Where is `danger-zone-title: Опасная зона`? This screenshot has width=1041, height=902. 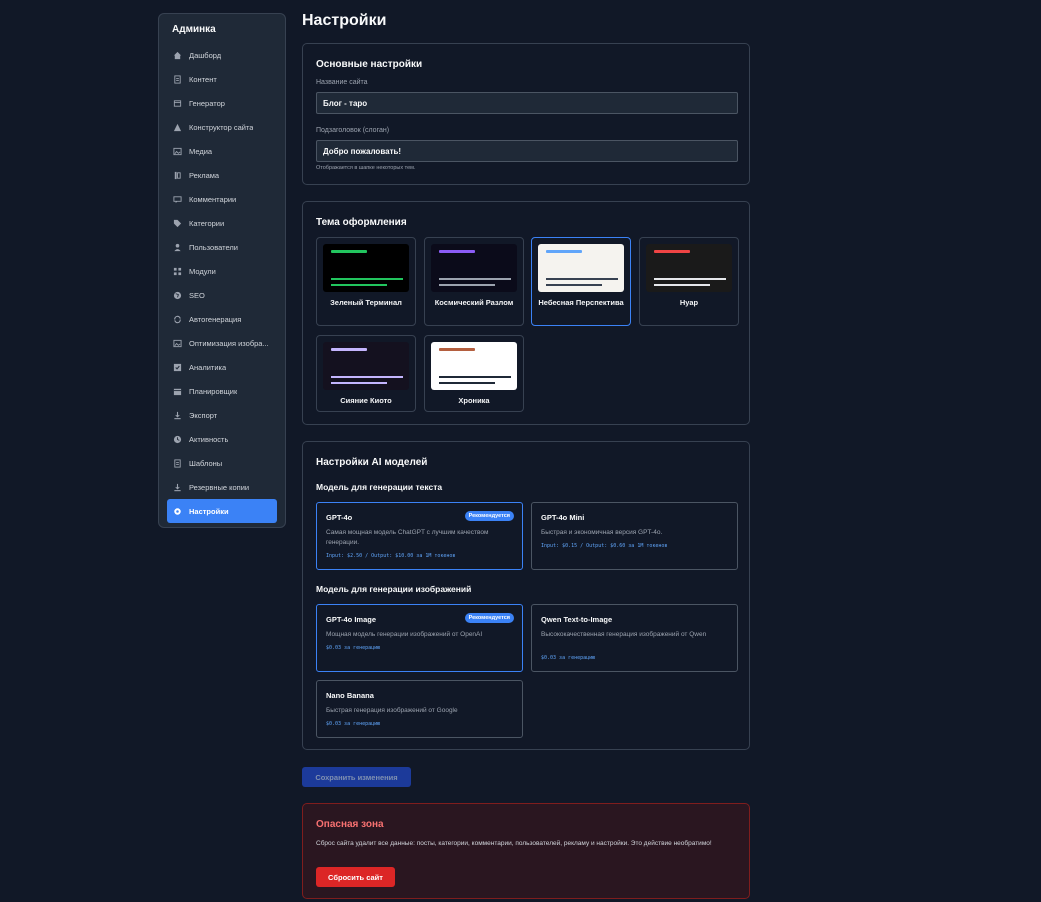 danger-zone-title: Опасная зона is located at coordinates (350, 824).